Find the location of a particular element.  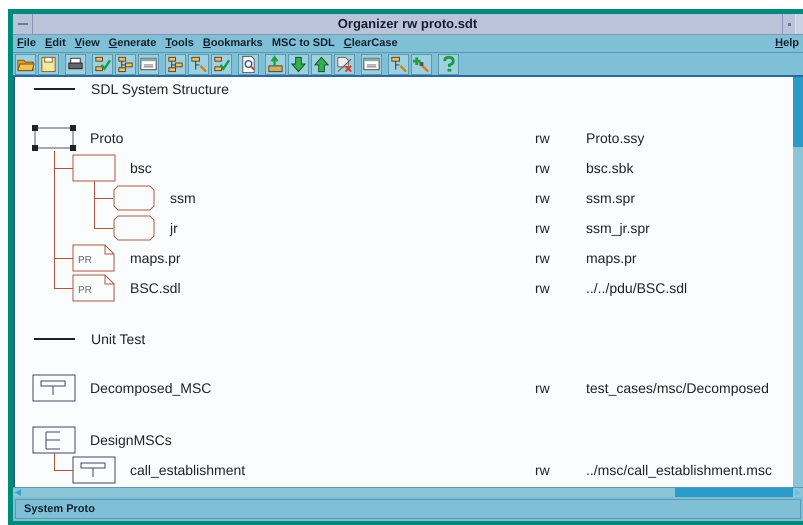

file-path: test_cases/msc/Decomposed is located at coordinates (677, 388).